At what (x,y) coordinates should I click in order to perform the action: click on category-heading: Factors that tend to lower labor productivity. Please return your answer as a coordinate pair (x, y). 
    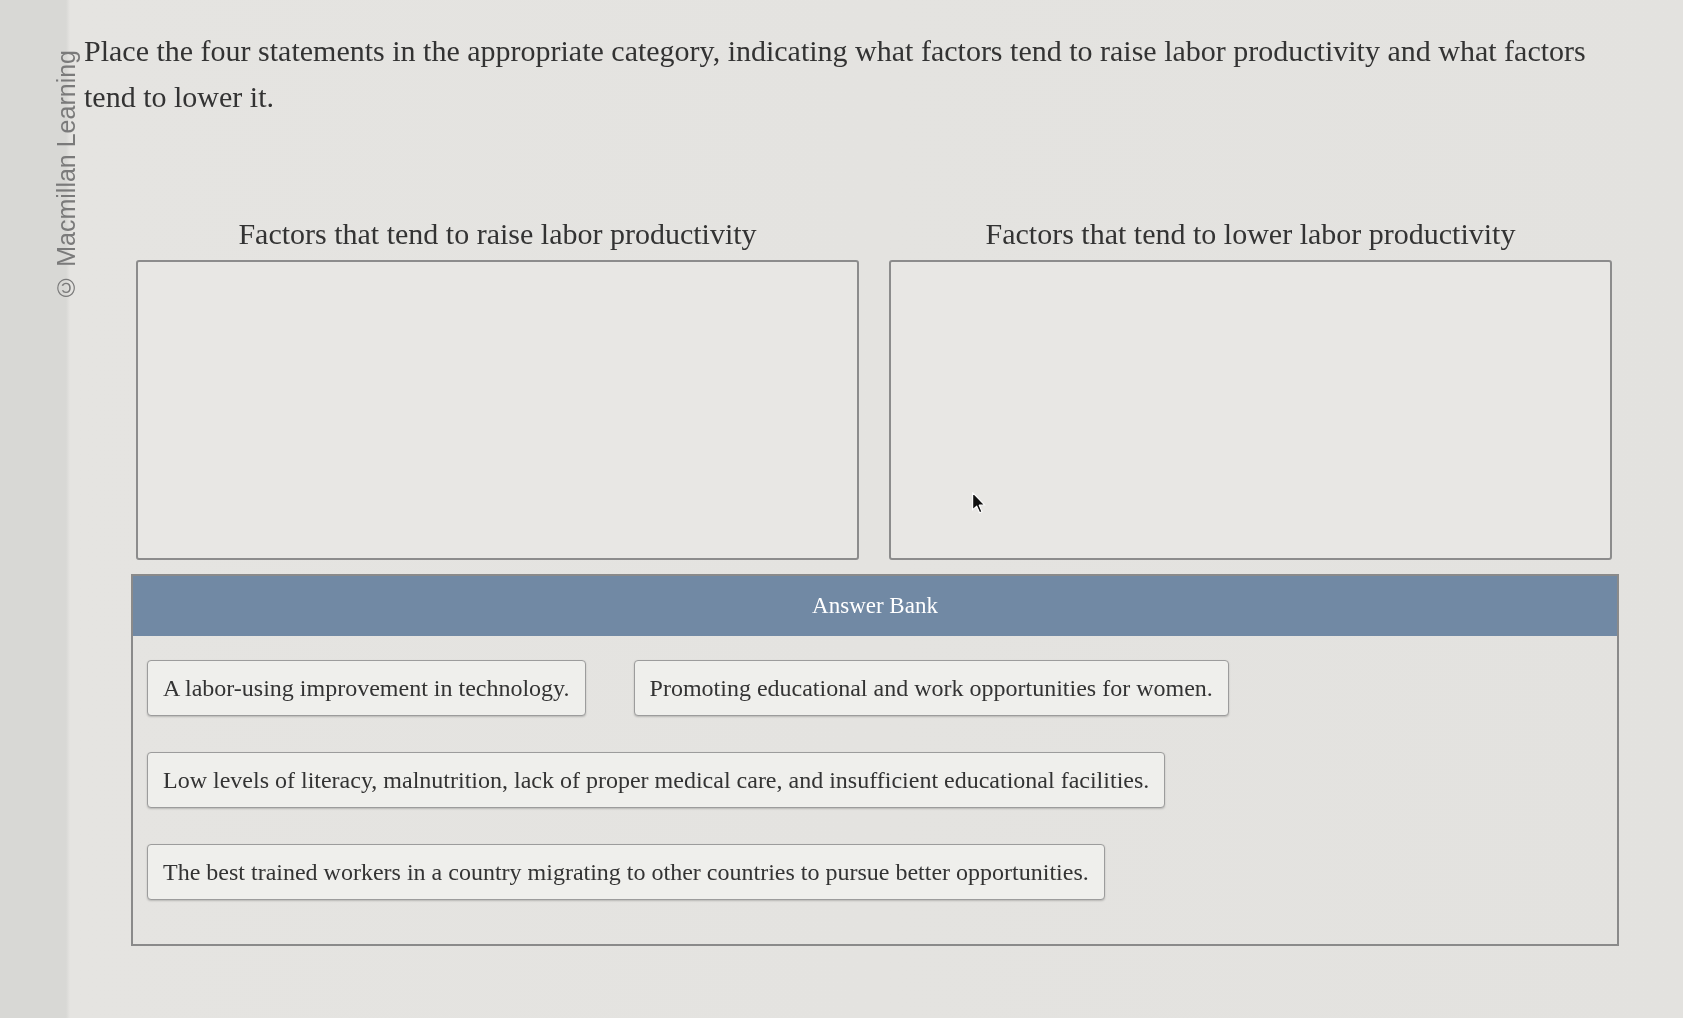
    Looking at the image, I should click on (1250, 234).